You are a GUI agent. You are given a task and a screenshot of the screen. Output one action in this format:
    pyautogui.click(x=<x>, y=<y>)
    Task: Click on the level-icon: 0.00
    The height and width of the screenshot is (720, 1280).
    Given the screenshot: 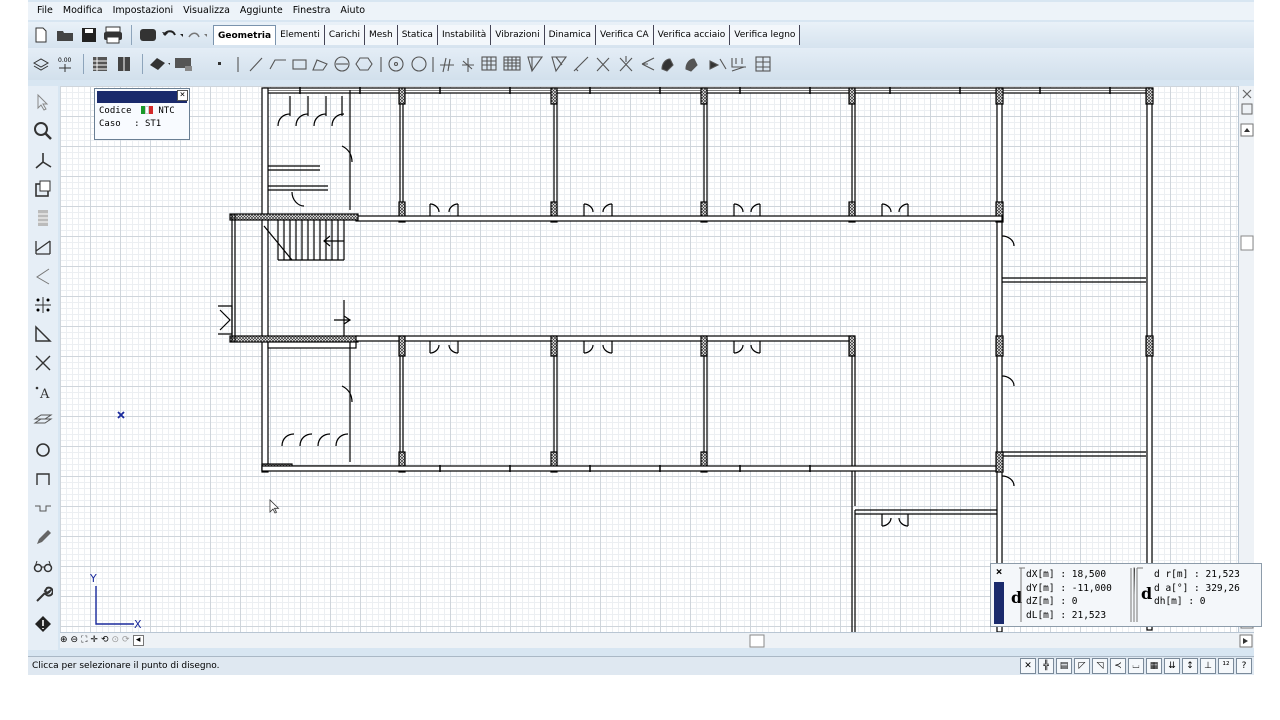 What is the action you would take?
    pyautogui.click(x=65, y=64)
    